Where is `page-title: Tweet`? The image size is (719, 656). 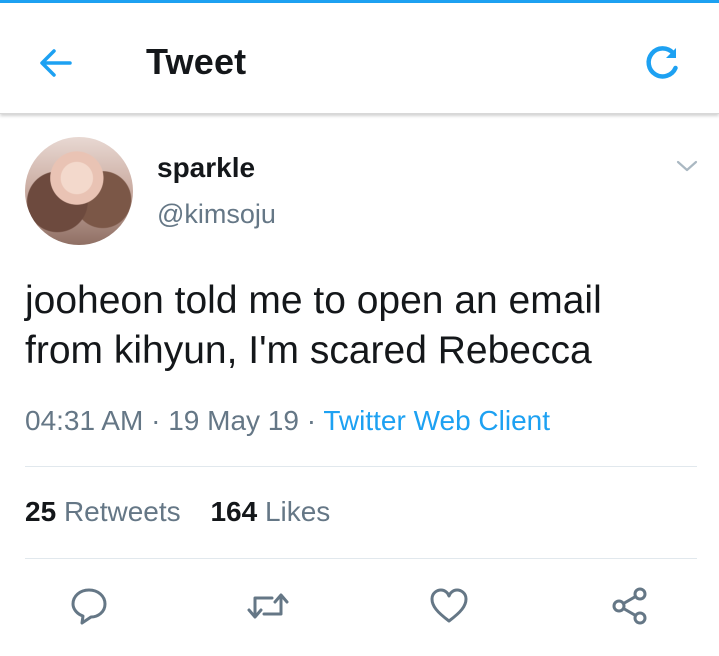
page-title: Tweet is located at coordinates (196, 61).